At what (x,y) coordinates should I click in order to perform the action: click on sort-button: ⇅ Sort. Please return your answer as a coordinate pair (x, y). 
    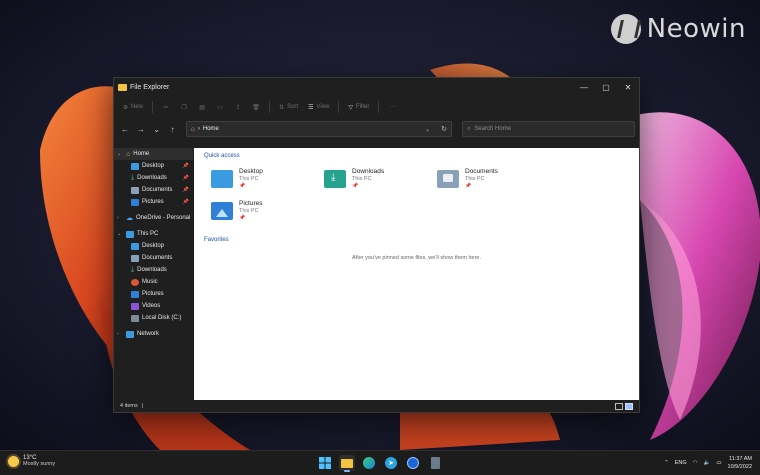
    Looking at the image, I should click on (288, 107).